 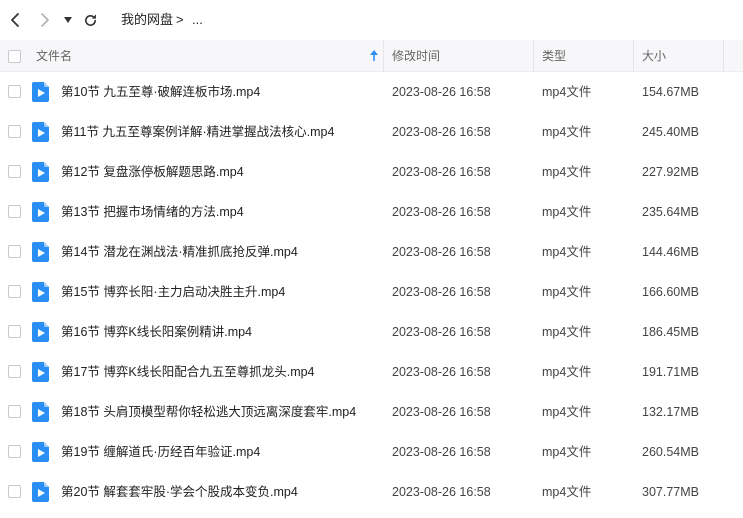 What do you see at coordinates (152, 212) in the screenshot?
I see `file-name: 第13节 把握市场情绪的方法.mp4` at bounding box center [152, 212].